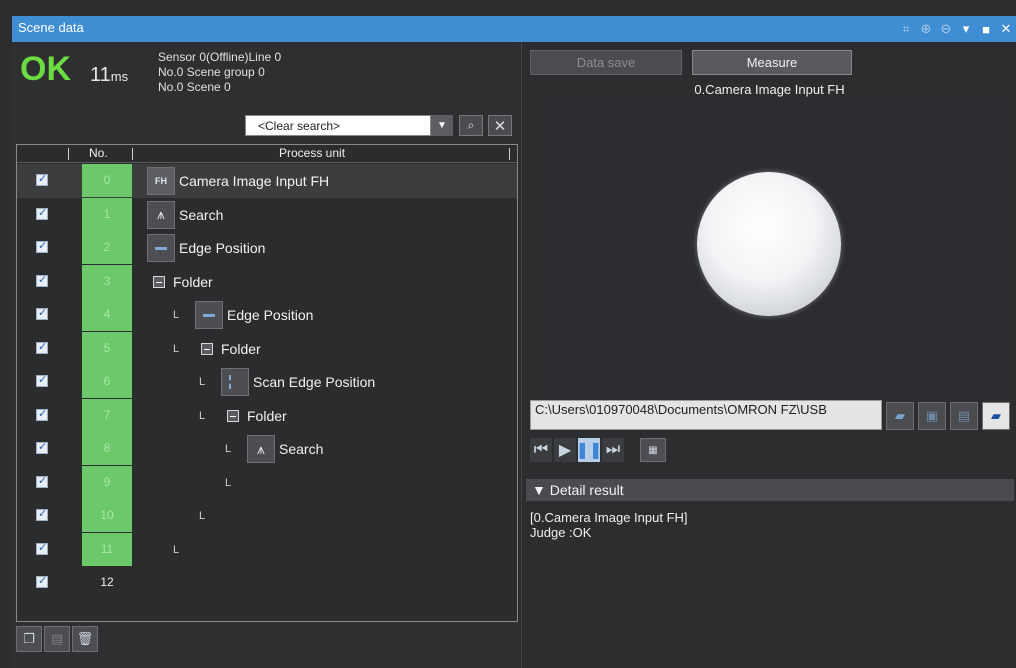 The image size is (1016, 668). What do you see at coordinates (267, 482) in the screenshot?
I see `table-row: 9L` at bounding box center [267, 482].